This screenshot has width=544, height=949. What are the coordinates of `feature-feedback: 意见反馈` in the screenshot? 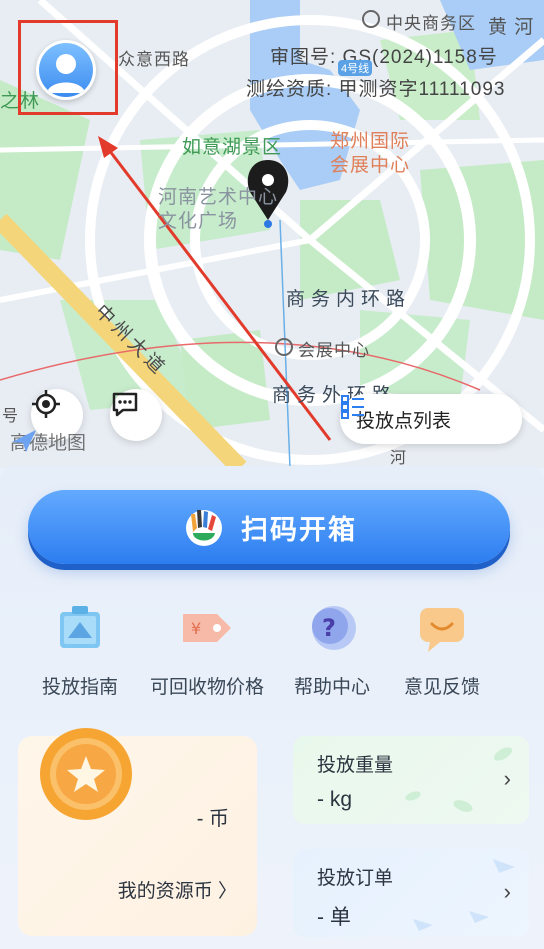 It's located at (442, 648).